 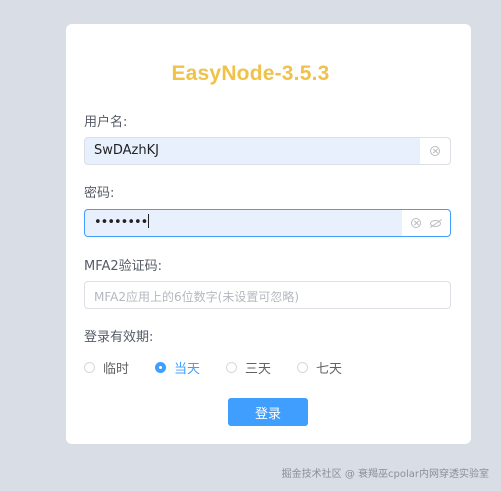 I want to click on password-value: ••••••••, so click(x=122, y=222).